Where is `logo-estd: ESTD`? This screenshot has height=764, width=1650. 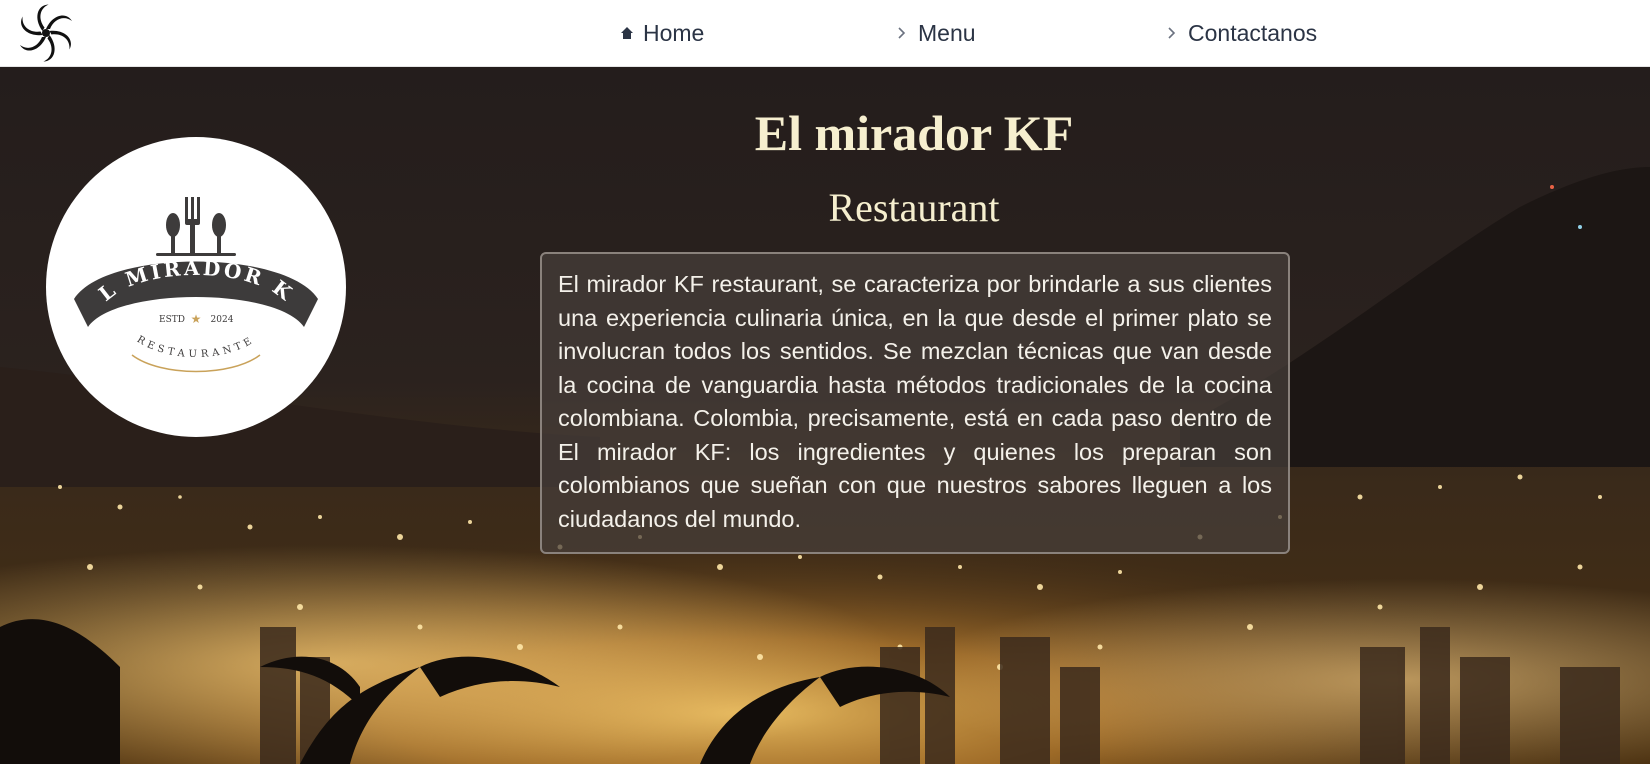 logo-estd: ESTD is located at coordinates (172, 320).